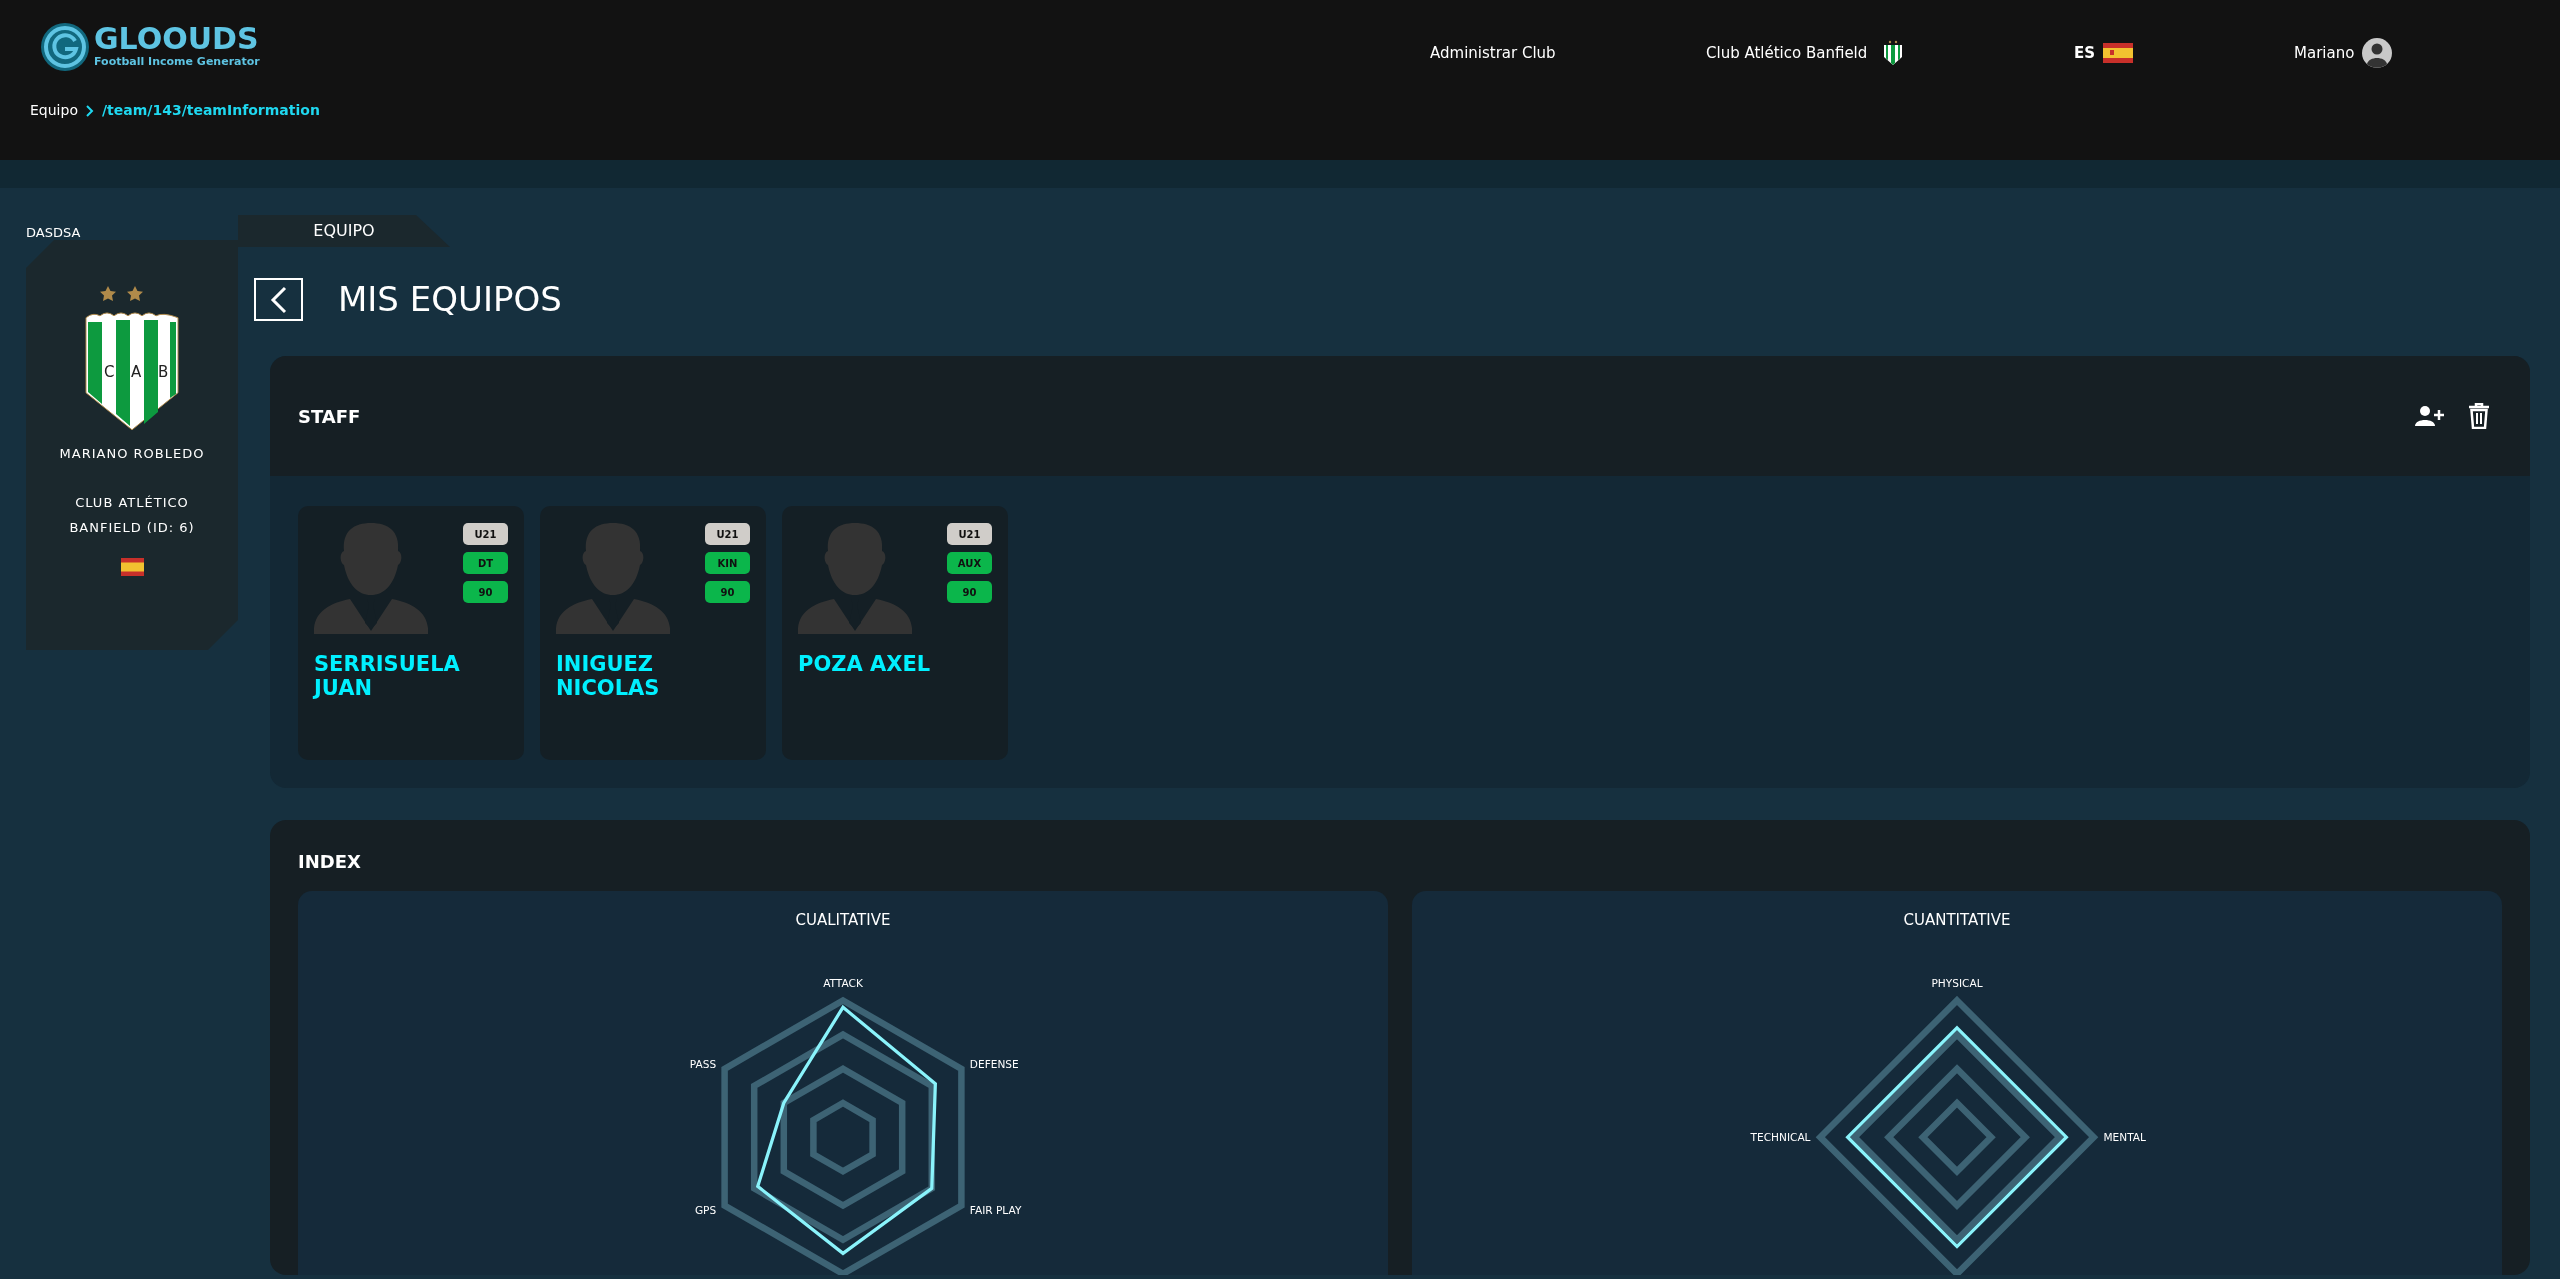 The image size is (2560, 1279). Describe the element at coordinates (387, 676) in the screenshot. I see `staff-name: SERRISUELA JUAN` at that location.